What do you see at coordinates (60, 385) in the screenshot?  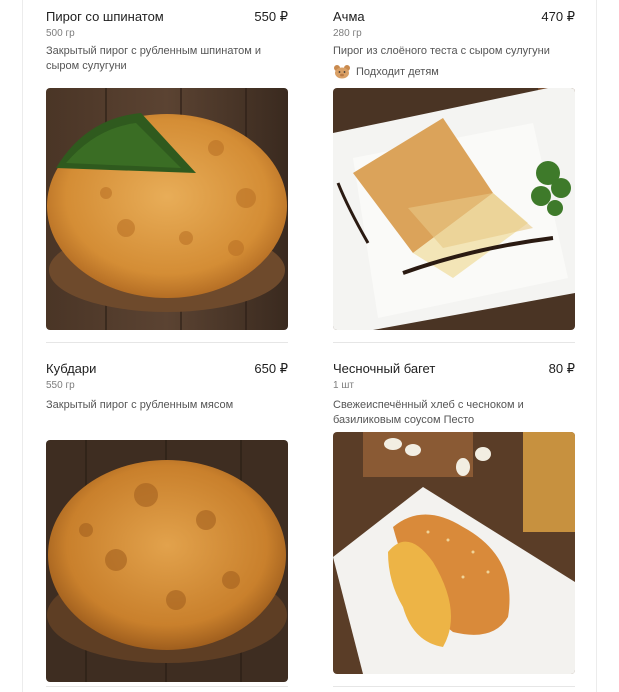 I see `item-weight: 550 гр` at bounding box center [60, 385].